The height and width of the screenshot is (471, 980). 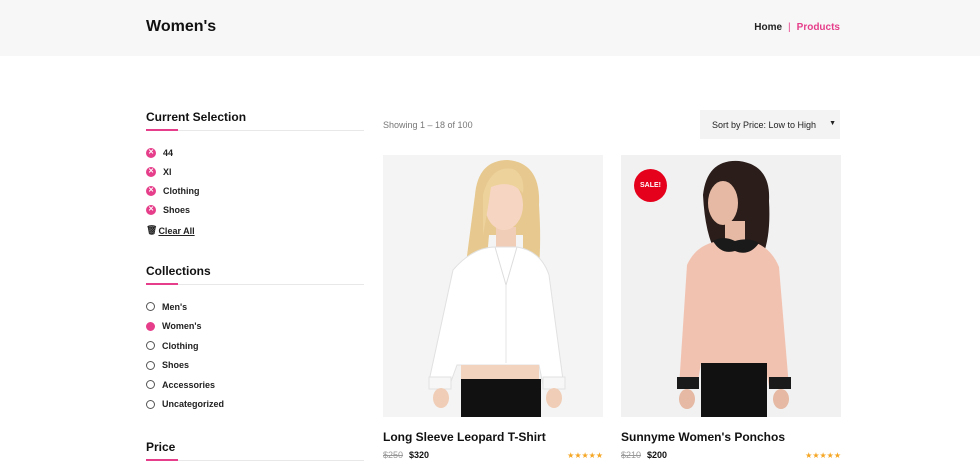 I want to click on price-widget: Price, so click(x=255, y=450).